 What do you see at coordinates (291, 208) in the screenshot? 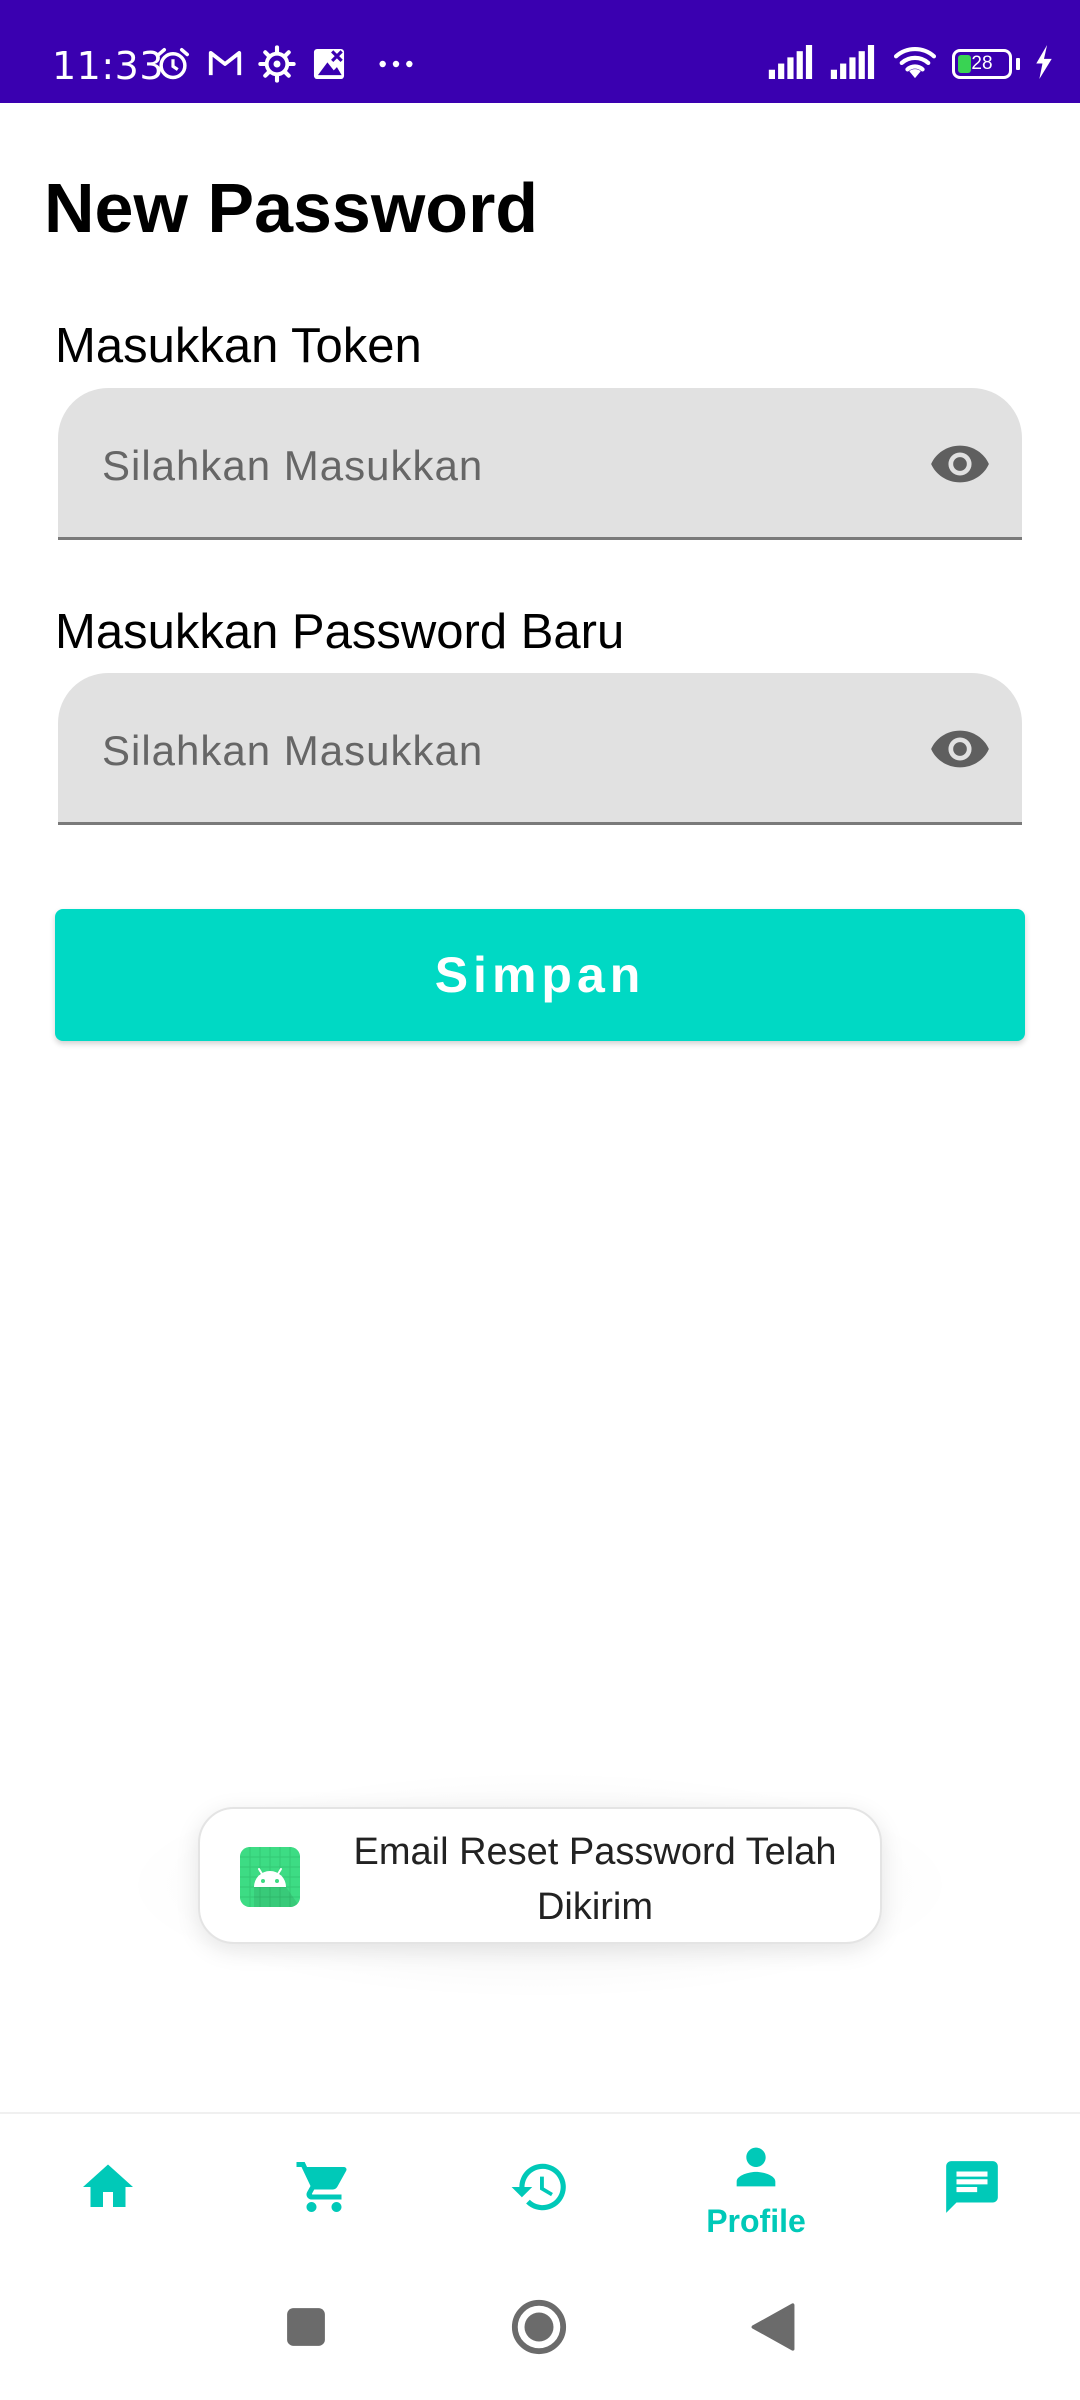
I see `page-title: New Password` at bounding box center [291, 208].